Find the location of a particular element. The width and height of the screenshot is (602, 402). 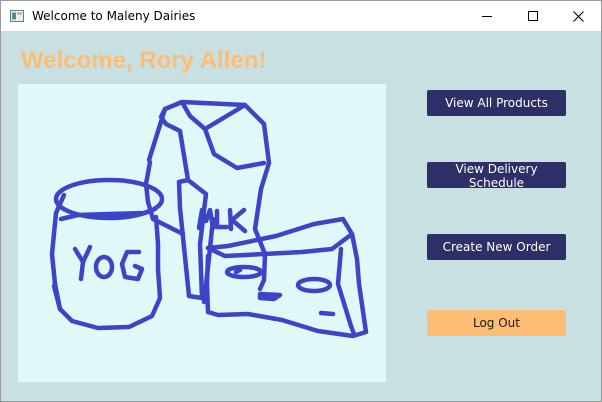

welcome-heading: Welcome, Rory Allen! is located at coordinates (144, 60).